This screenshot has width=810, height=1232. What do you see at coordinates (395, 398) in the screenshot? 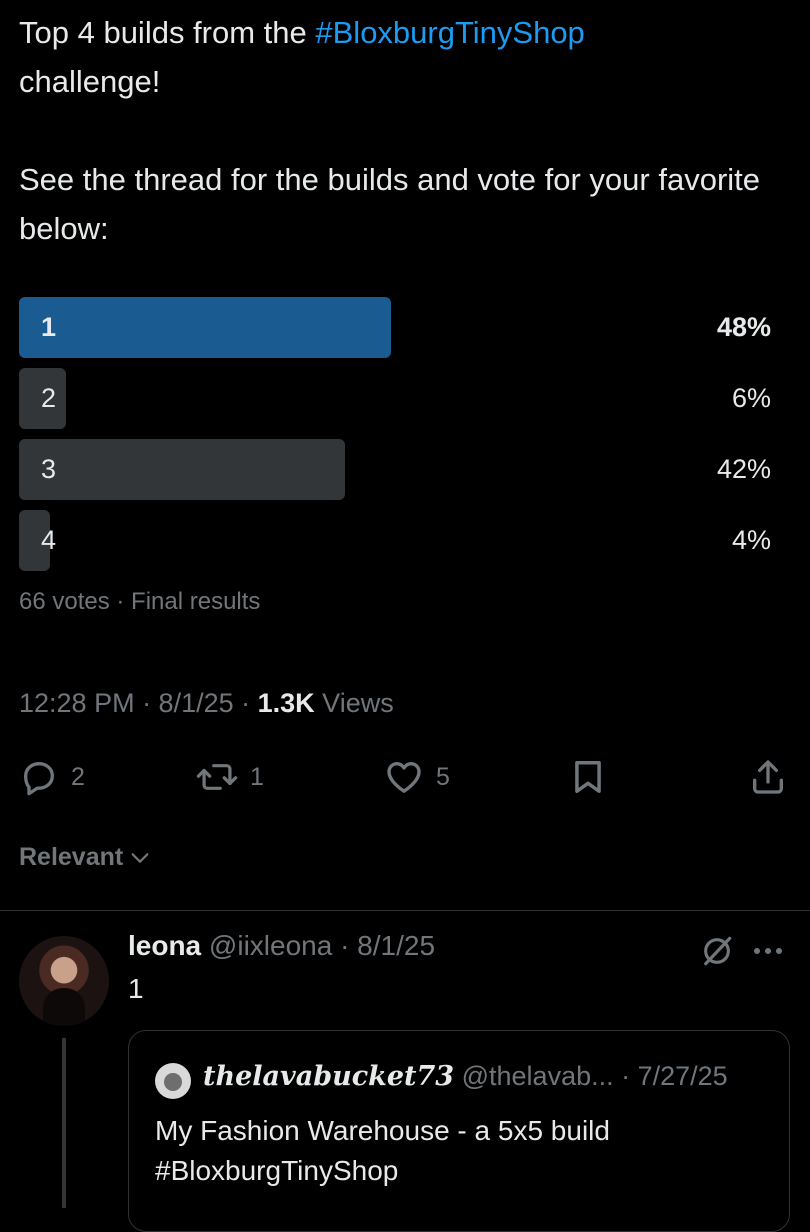
I see `poll-option: 2 6%` at bounding box center [395, 398].